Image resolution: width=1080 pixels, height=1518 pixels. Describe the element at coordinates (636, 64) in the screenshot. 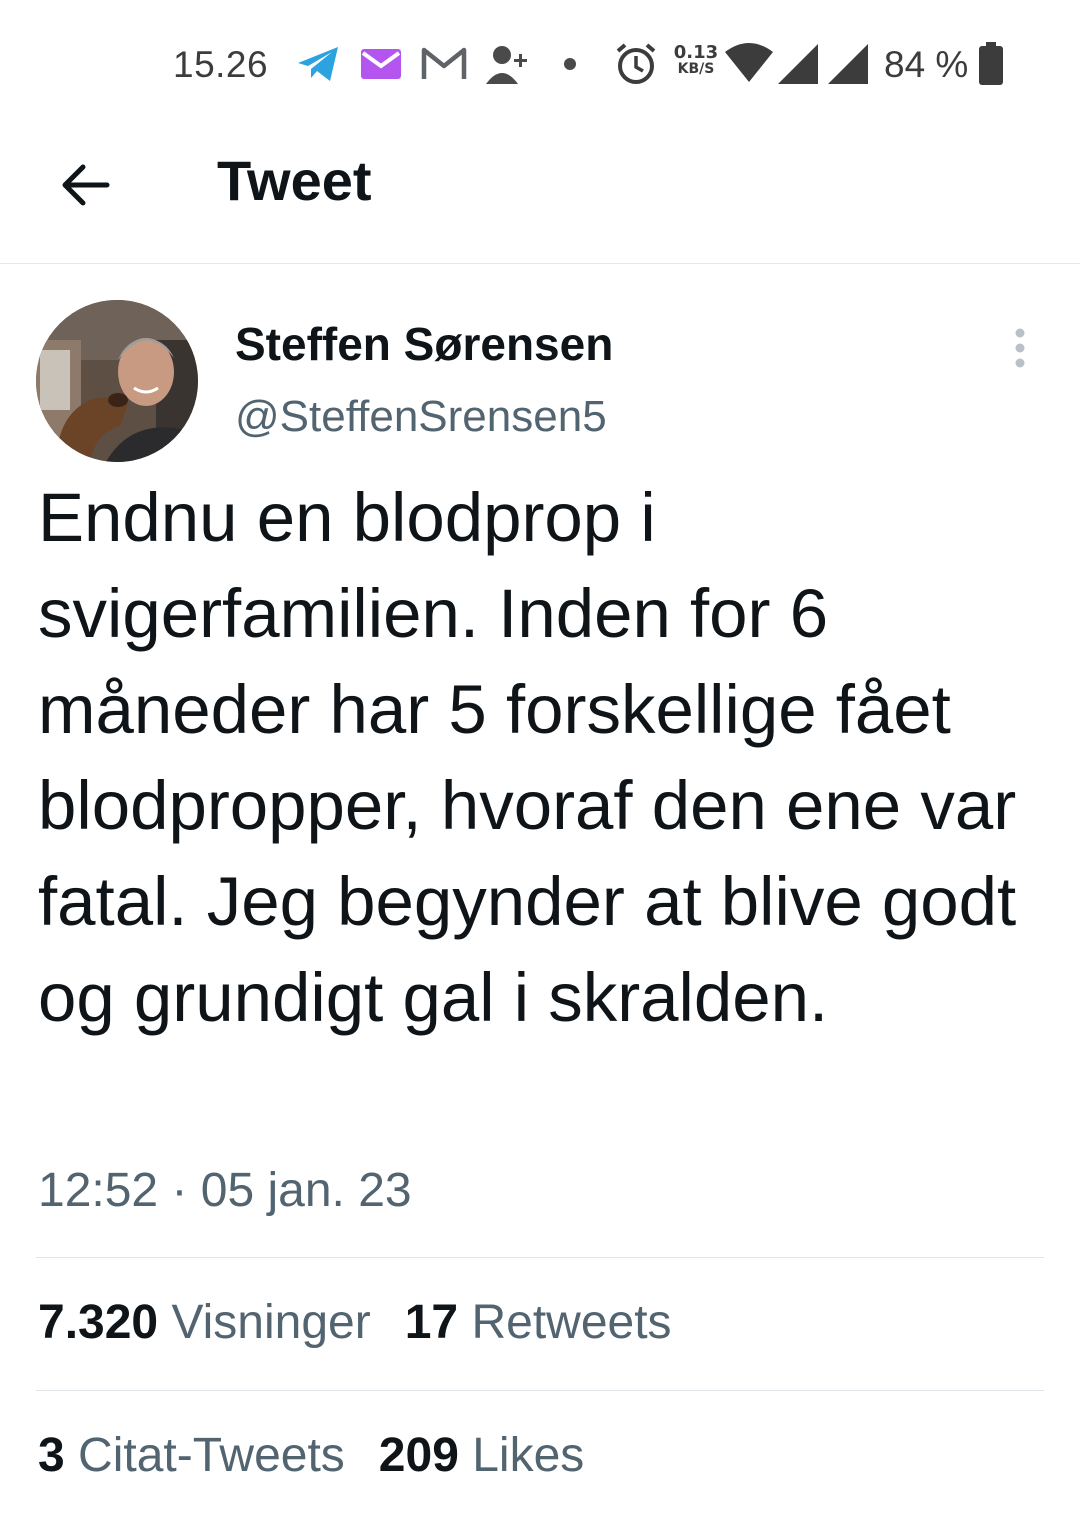

I see `alarm-icon` at that location.